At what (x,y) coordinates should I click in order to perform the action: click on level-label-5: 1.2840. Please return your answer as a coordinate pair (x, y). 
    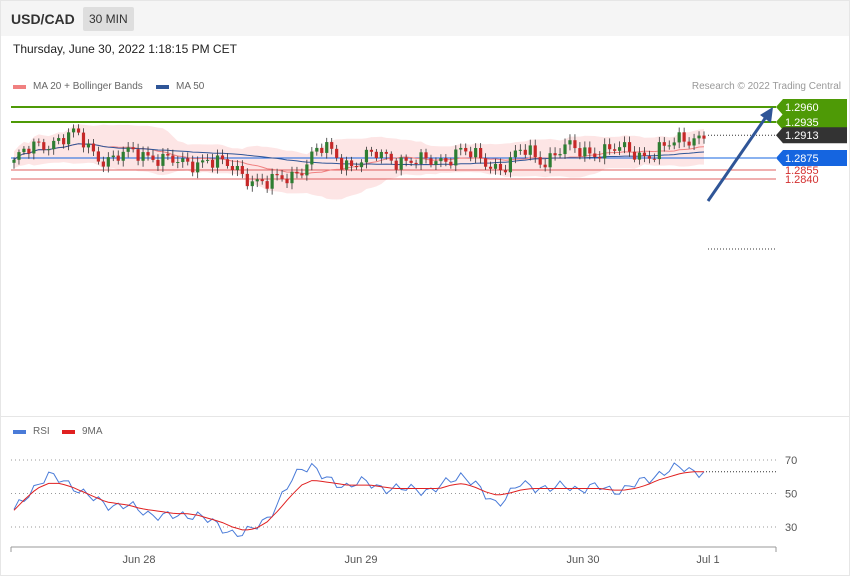
    Looking at the image, I should click on (802, 180).